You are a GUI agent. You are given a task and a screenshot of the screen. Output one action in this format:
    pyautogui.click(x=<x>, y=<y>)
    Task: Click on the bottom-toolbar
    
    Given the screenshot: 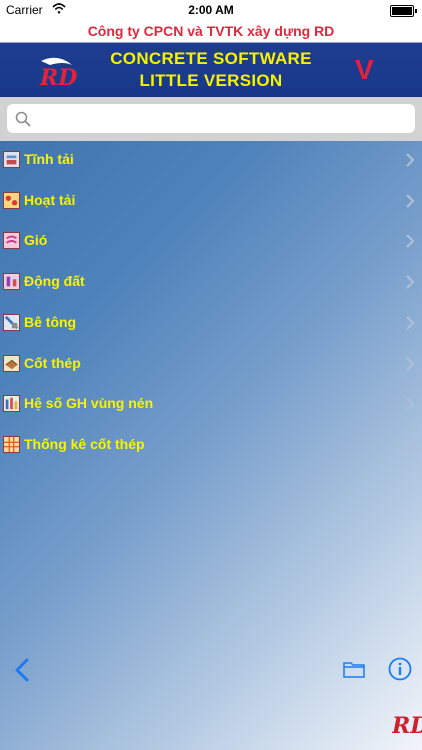 What is the action you would take?
    pyautogui.click(x=211, y=670)
    